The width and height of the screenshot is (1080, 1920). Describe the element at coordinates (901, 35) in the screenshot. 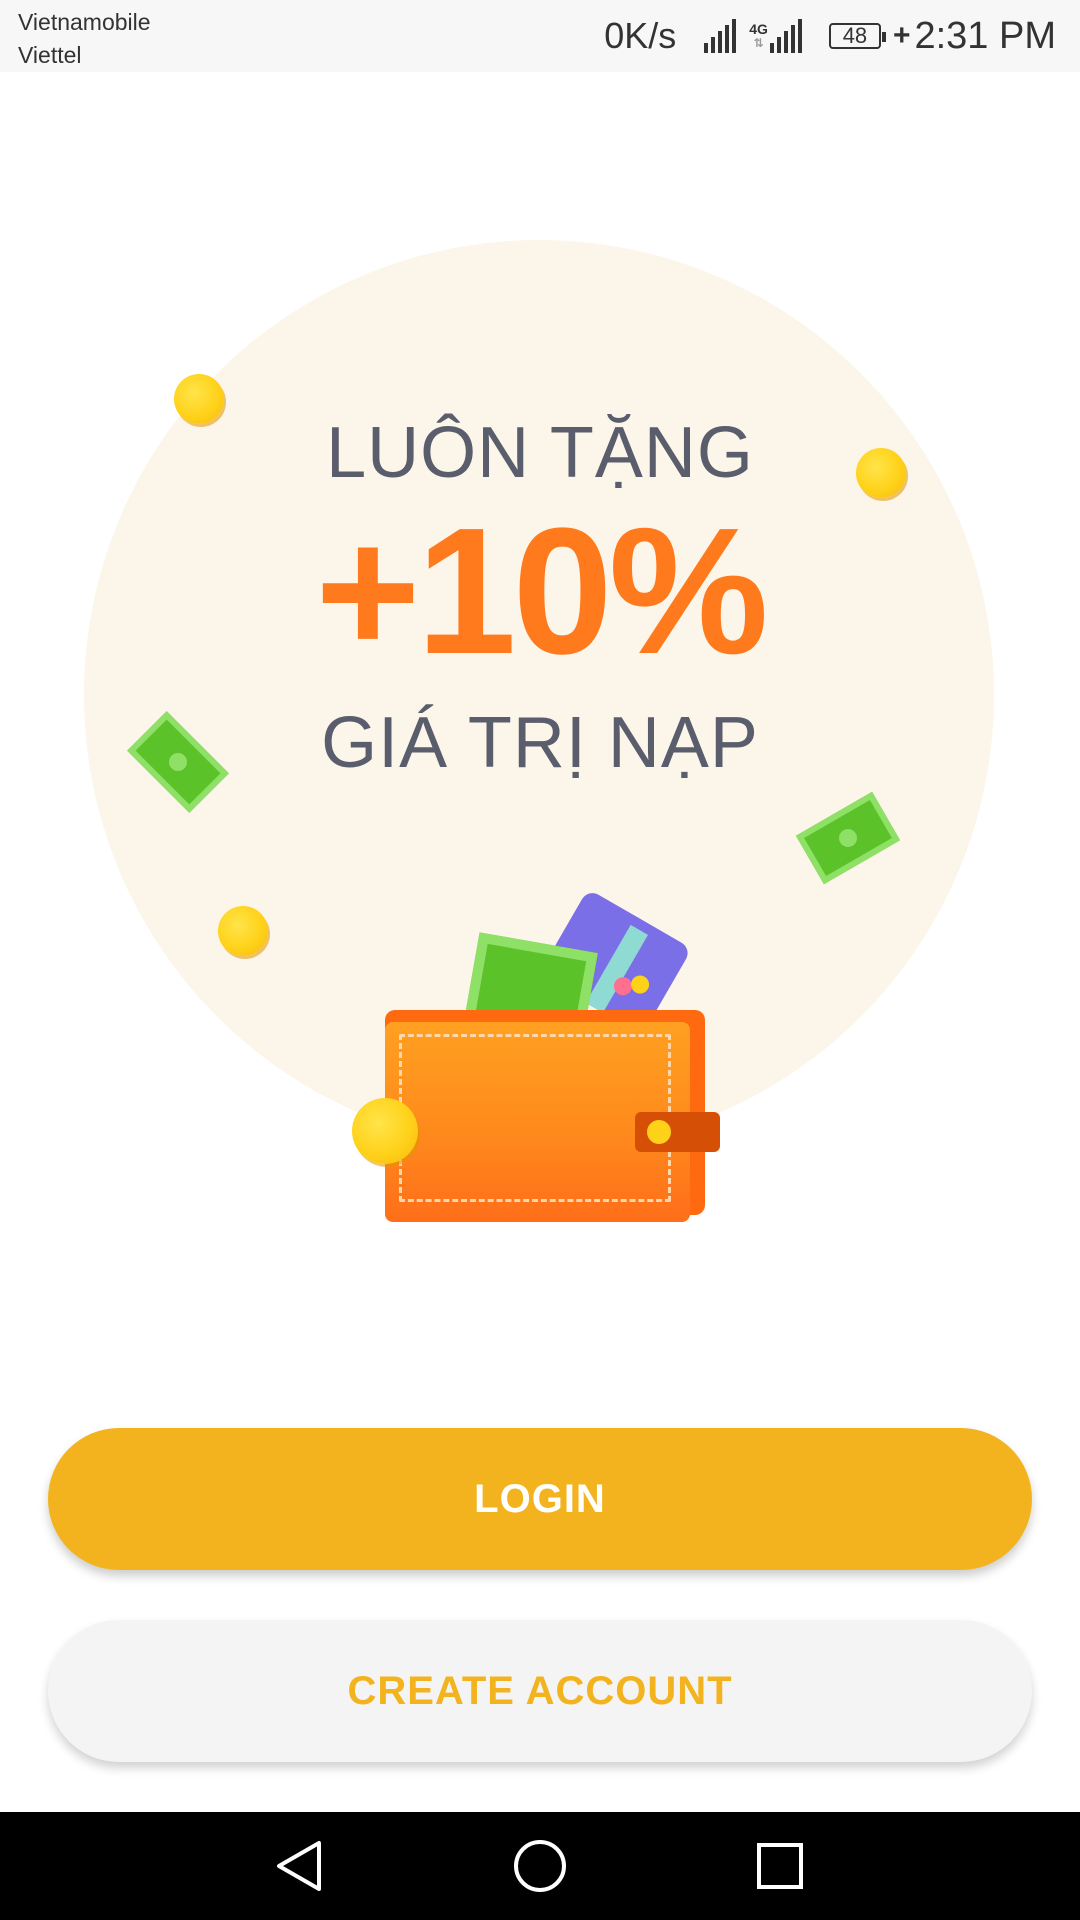

I see `charging-icon: +` at that location.